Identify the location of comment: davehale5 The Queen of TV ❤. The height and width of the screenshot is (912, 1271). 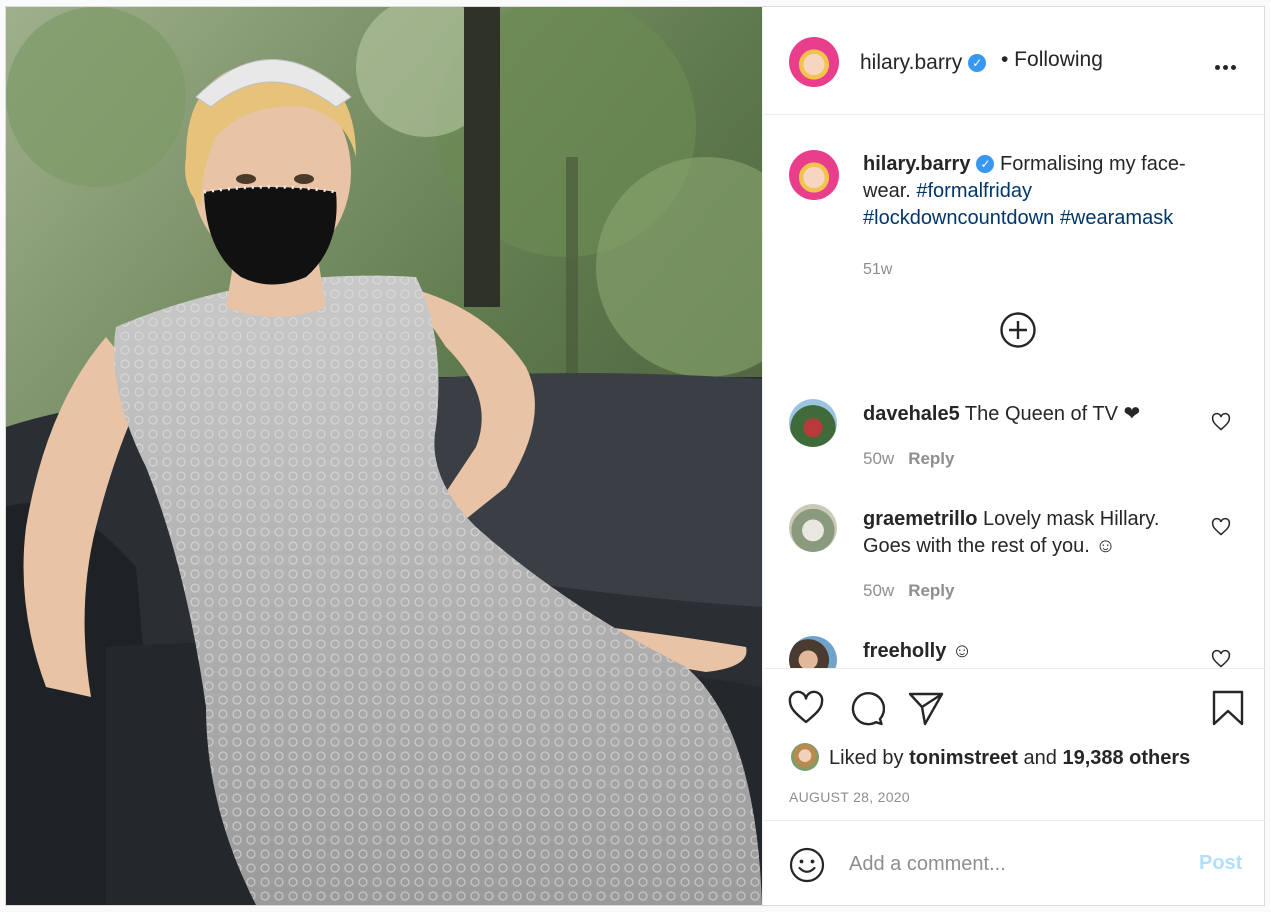
(1028, 414).